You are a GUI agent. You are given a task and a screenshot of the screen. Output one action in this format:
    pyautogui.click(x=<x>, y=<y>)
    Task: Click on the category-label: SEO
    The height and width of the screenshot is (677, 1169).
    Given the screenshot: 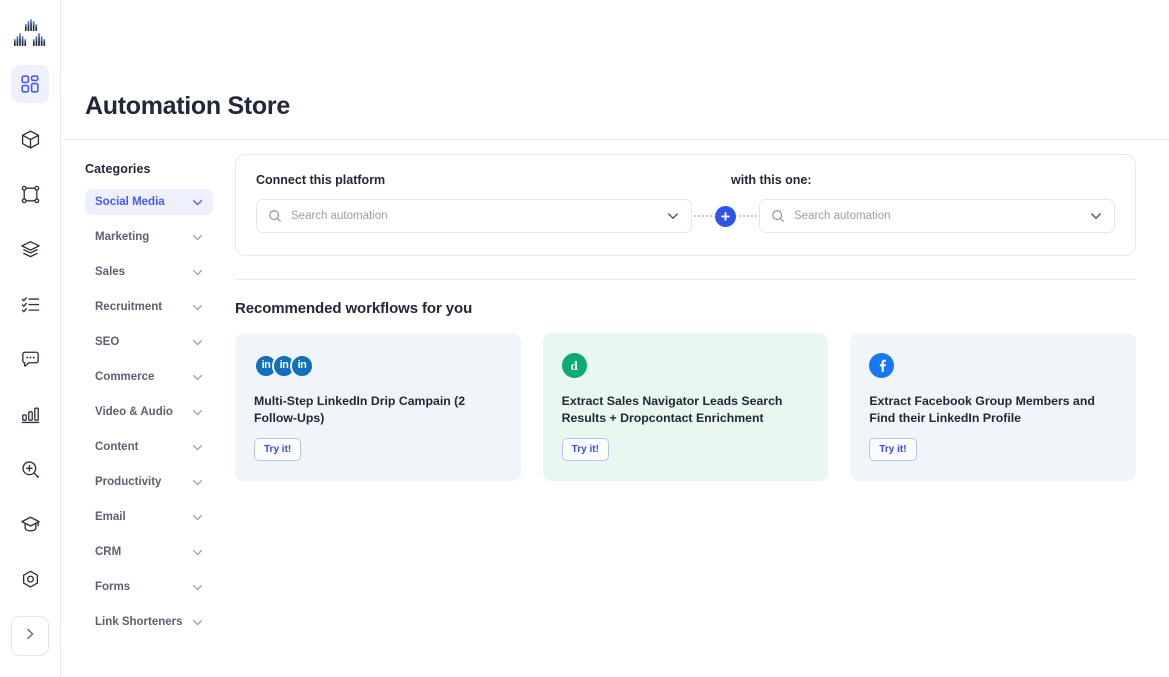 What is the action you would take?
    pyautogui.click(x=107, y=342)
    